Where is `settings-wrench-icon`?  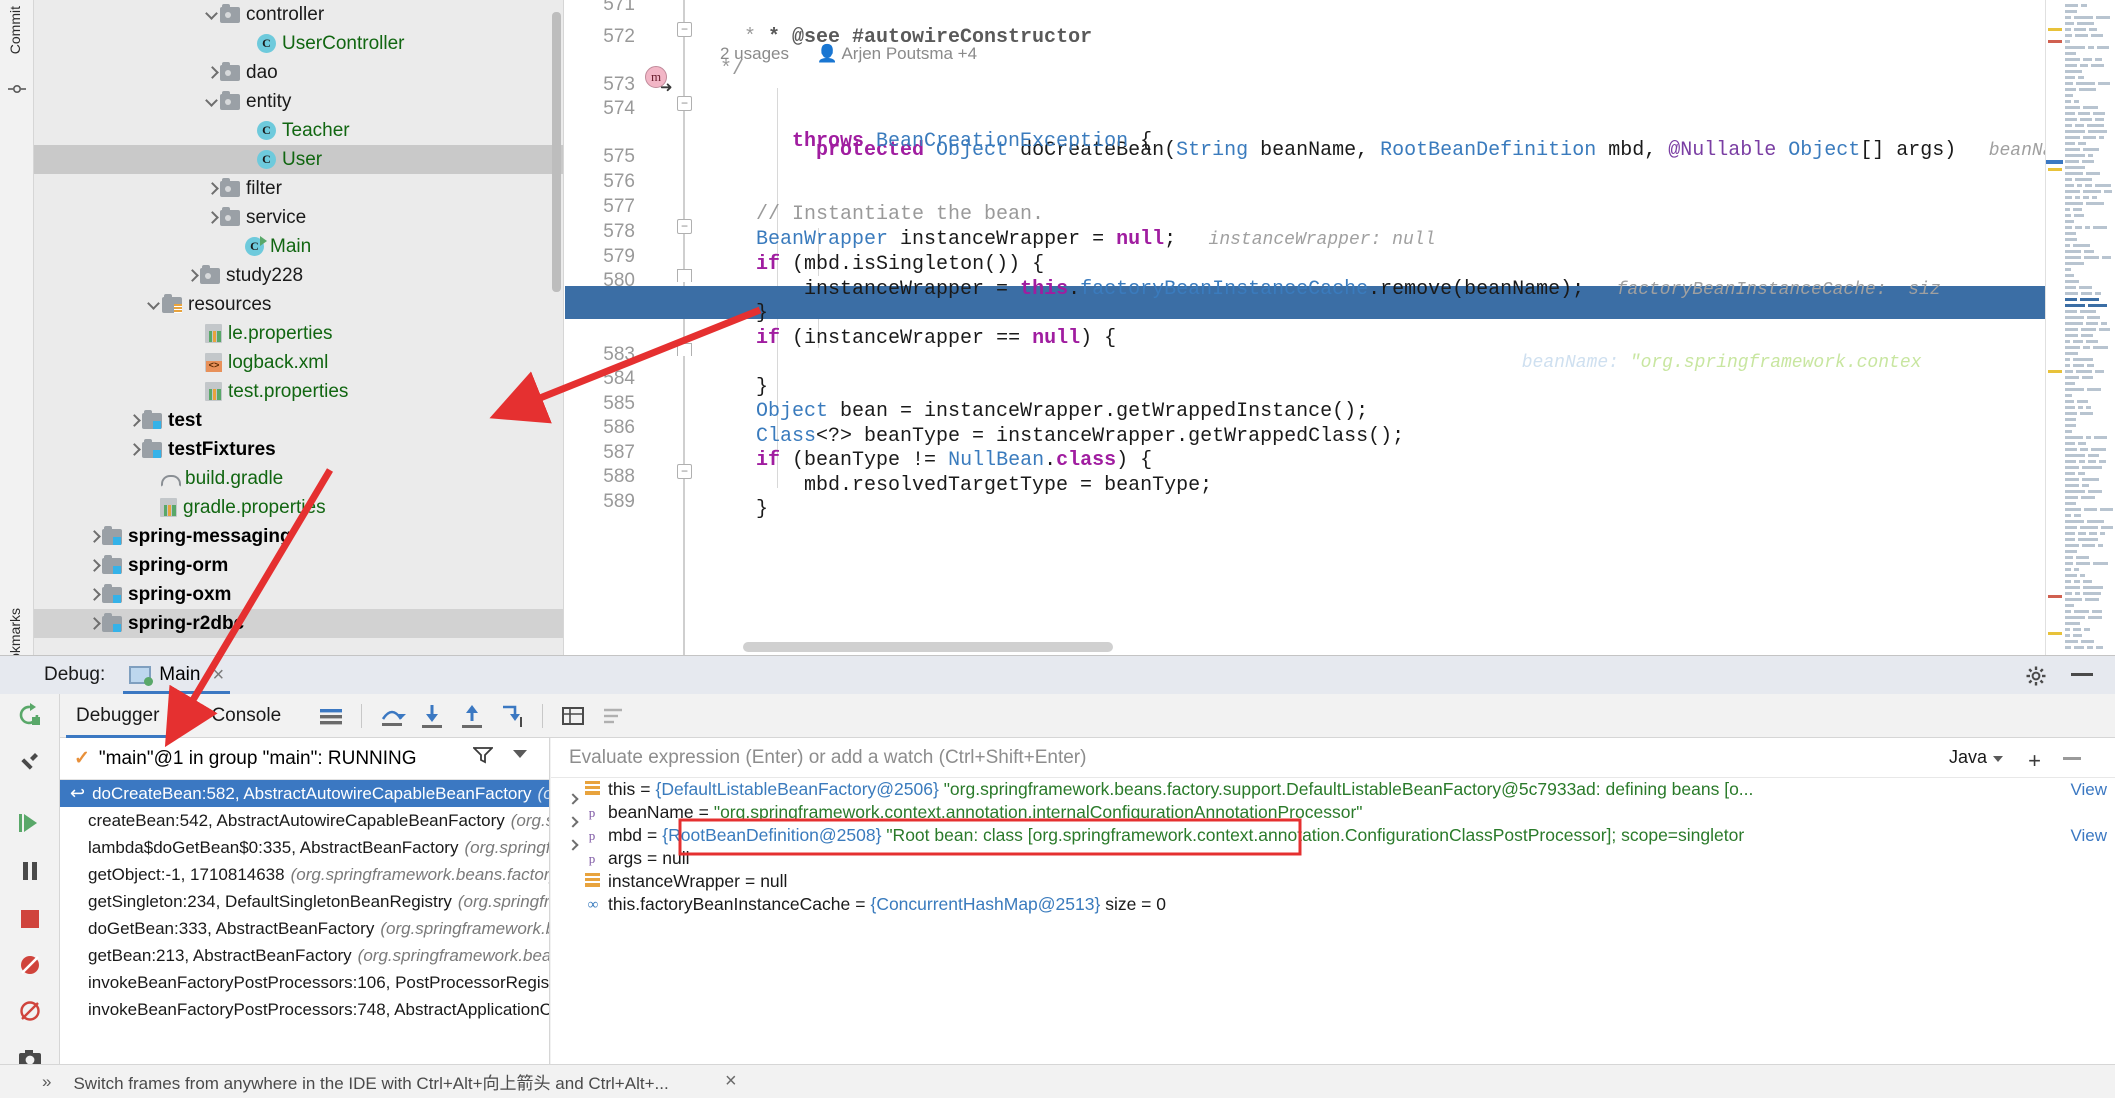
settings-wrench-icon is located at coordinates (30, 763).